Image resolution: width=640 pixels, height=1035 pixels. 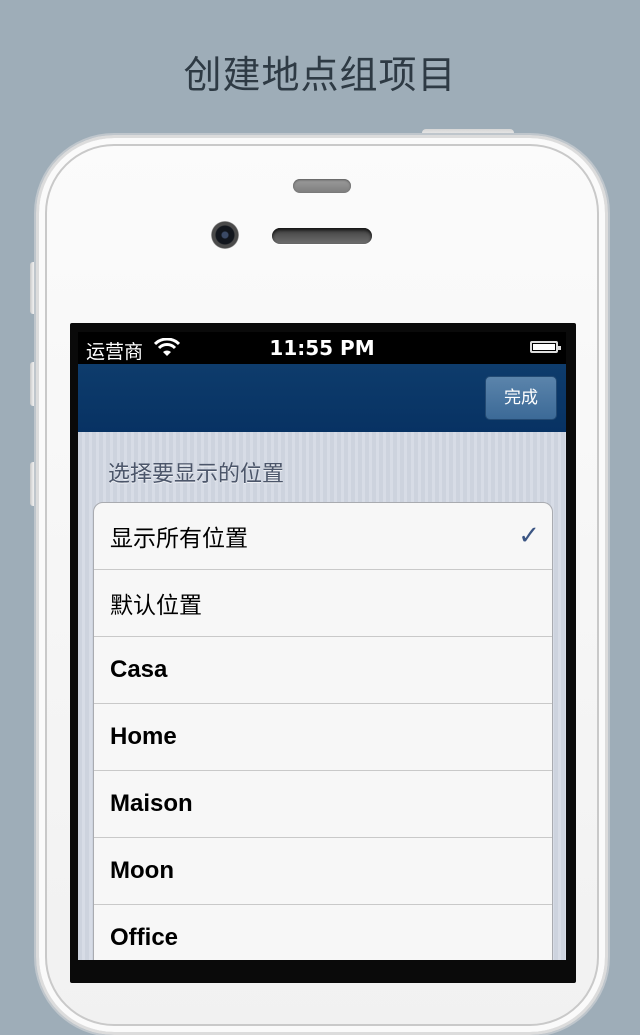 What do you see at coordinates (143, 736) in the screenshot?
I see `list-item-label: Home` at bounding box center [143, 736].